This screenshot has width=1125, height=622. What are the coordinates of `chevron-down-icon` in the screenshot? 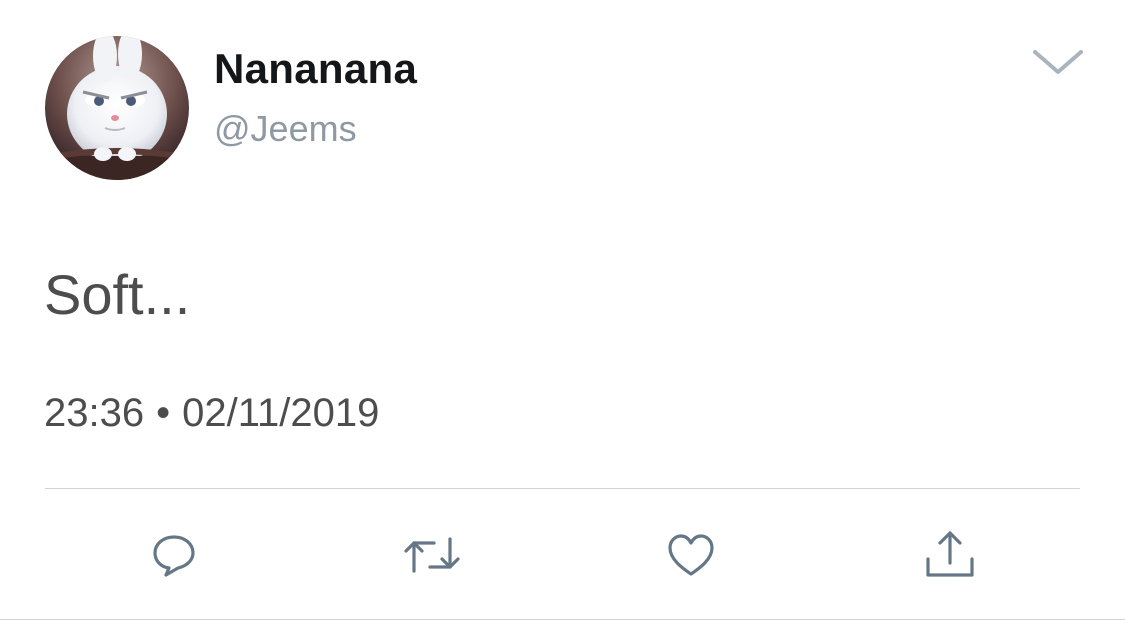 It's located at (1058, 62).